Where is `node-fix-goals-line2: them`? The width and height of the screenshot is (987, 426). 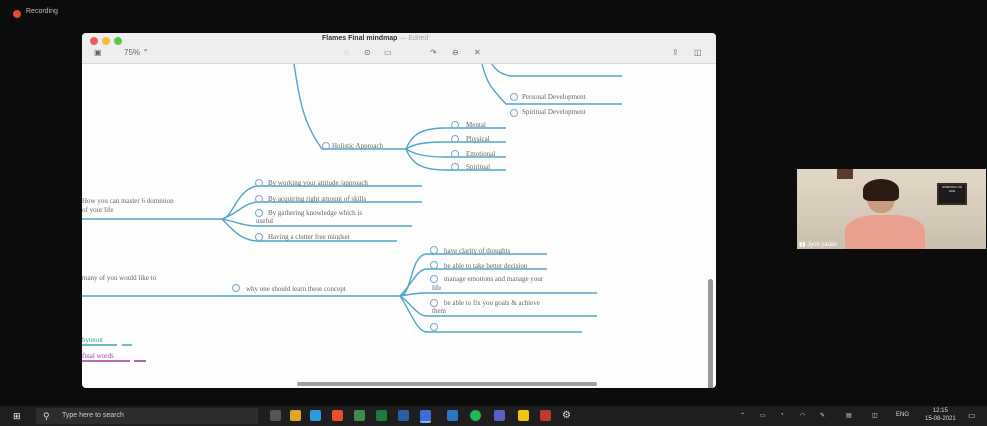 node-fix-goals-line2: them is located at coordinates (439, 311).